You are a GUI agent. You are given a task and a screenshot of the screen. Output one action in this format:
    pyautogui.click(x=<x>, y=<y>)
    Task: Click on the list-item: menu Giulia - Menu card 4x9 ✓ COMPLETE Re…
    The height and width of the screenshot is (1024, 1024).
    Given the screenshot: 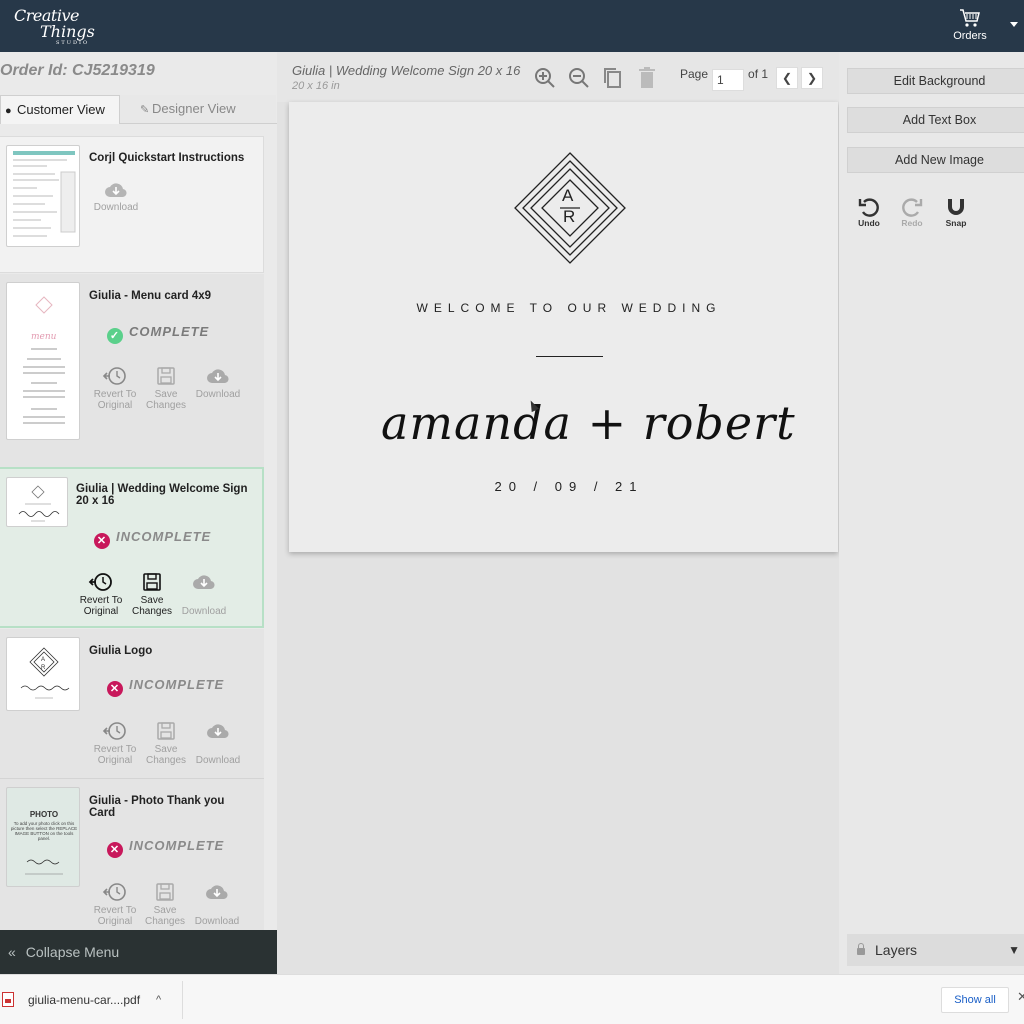 What is the action you would take?
    pyautogui.click(x=132, y=371)
    